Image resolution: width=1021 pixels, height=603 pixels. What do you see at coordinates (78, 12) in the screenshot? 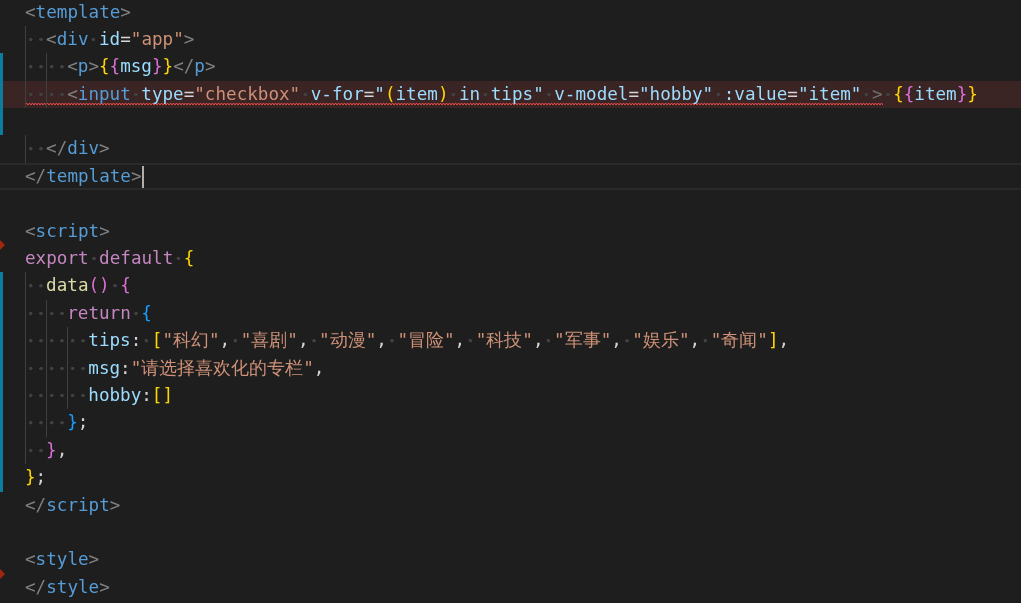
I see `code-line: <template>` at bounding box center [78, 12].